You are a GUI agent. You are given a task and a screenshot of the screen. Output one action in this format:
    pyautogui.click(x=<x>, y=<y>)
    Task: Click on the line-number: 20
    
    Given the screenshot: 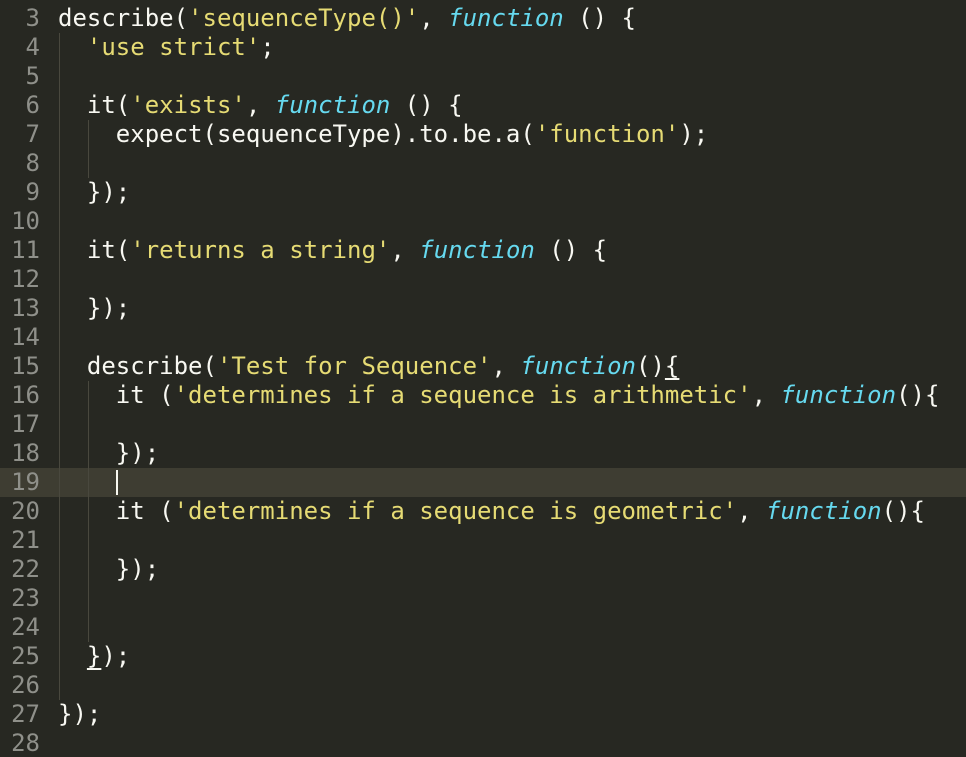 What is the action you would take?
    pyautogui.click(x=25, y=511)
    